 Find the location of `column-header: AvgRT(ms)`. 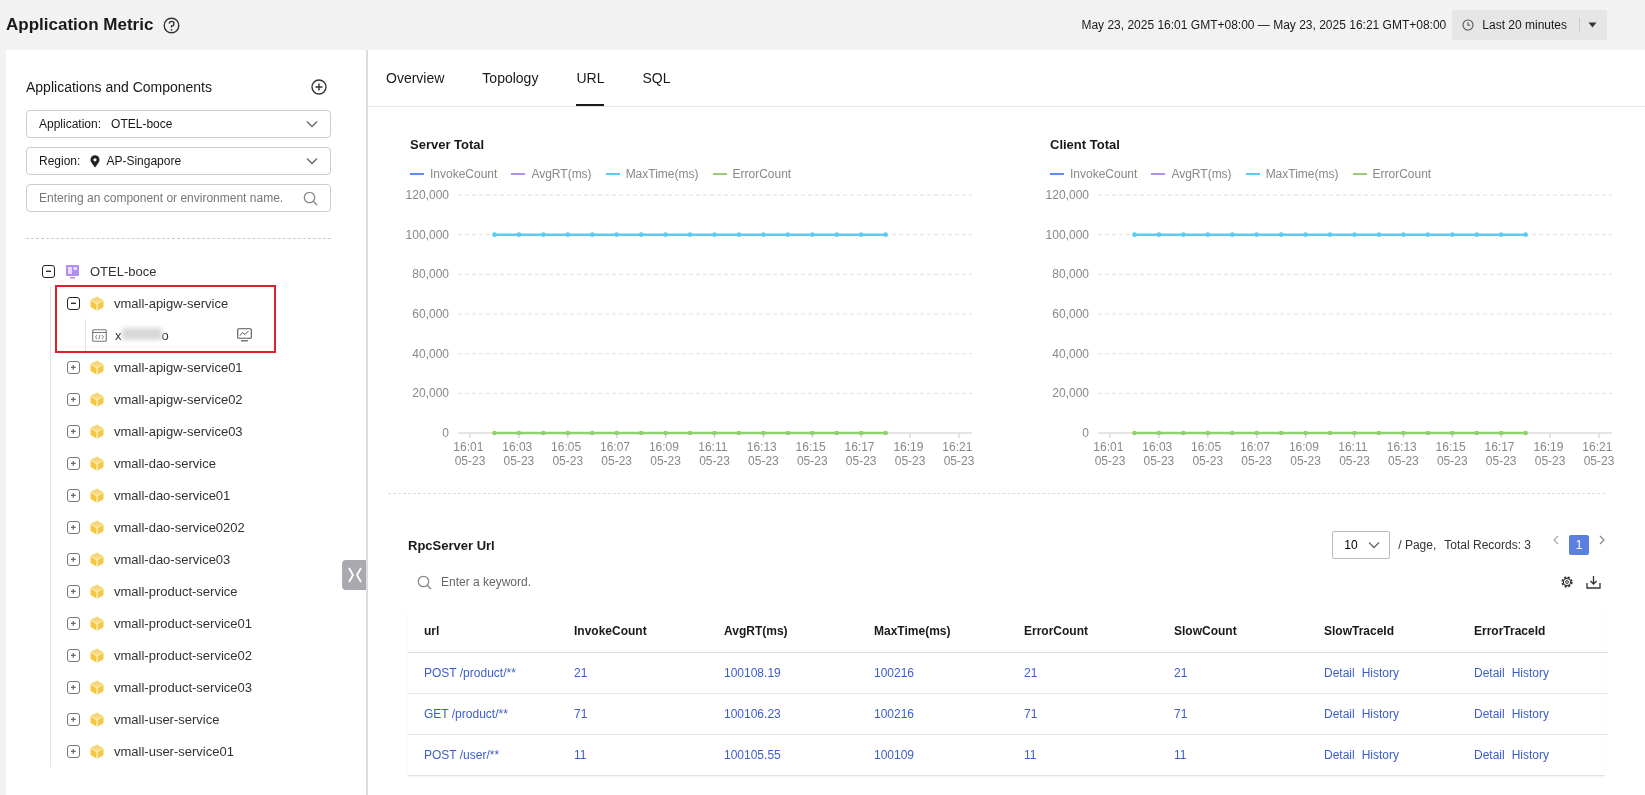

column-header: AvgRT(ms) is located at coordinates (783, 631).